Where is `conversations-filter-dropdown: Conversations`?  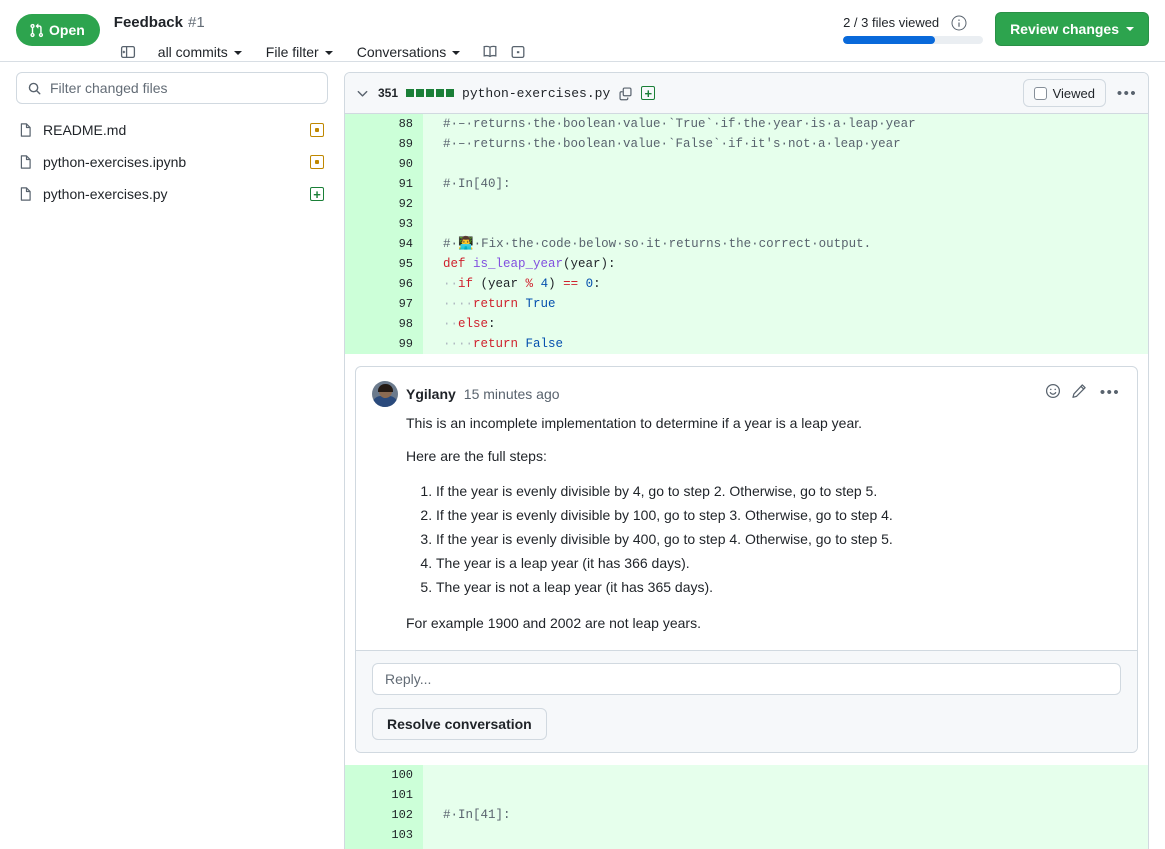
conversations-filter-dropdown: Conversations is located at coordinates (409, 52).